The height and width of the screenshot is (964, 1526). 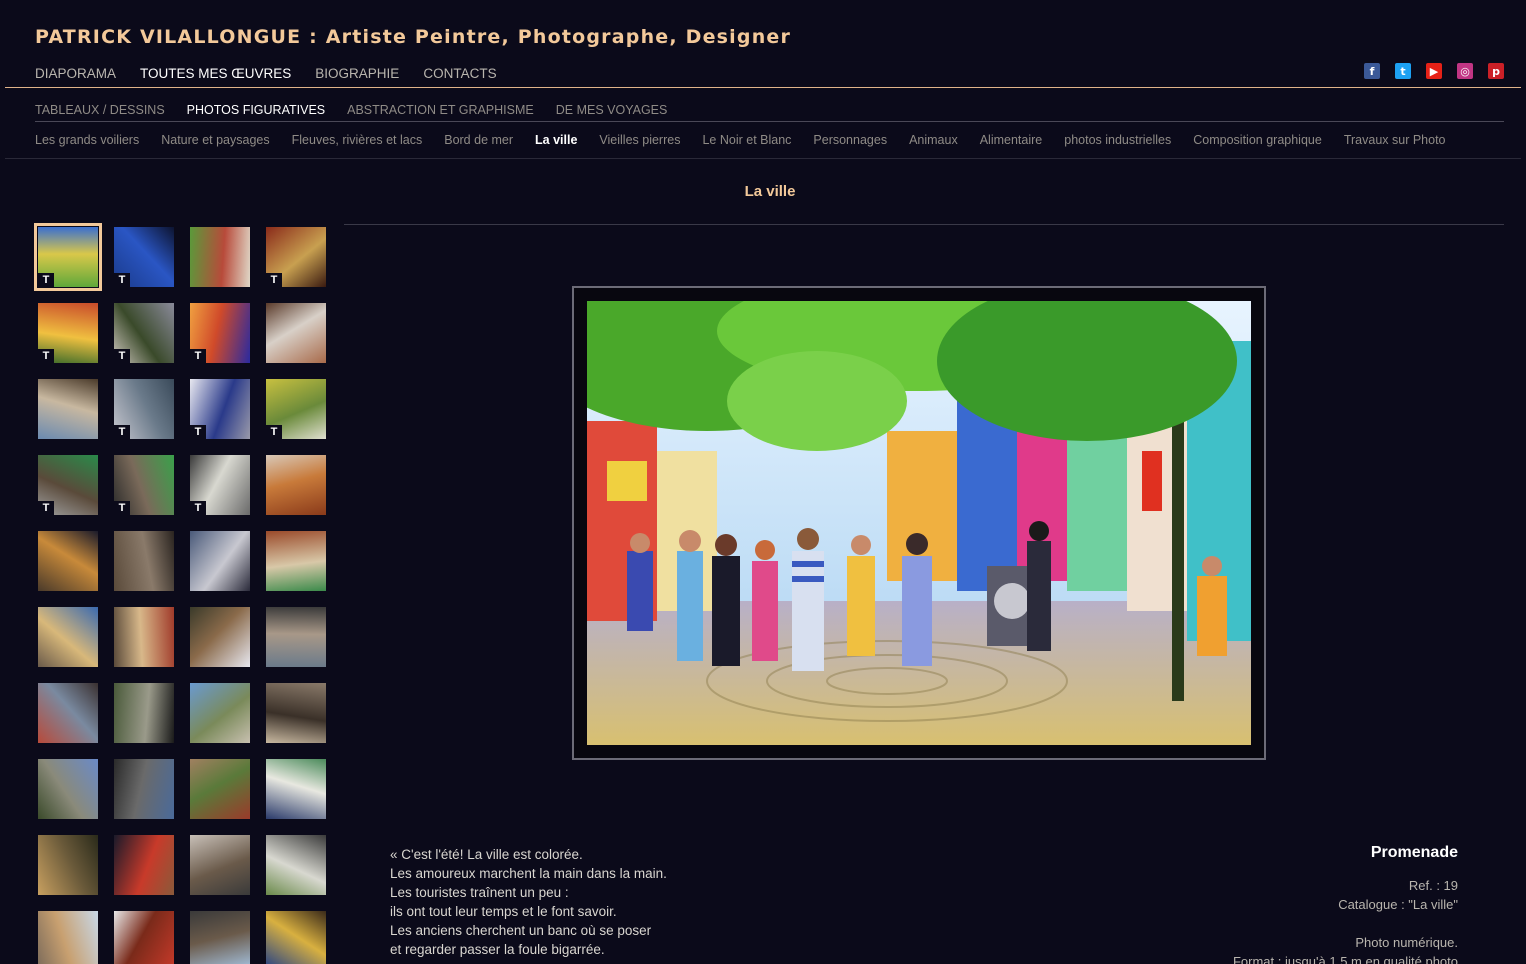 What do you see at coordinates (256, 110) in the screenshot?
I see `subnav-item-photos-figuratives: PHOTOS FIGURATIVES` at bounding box center [256, 110].